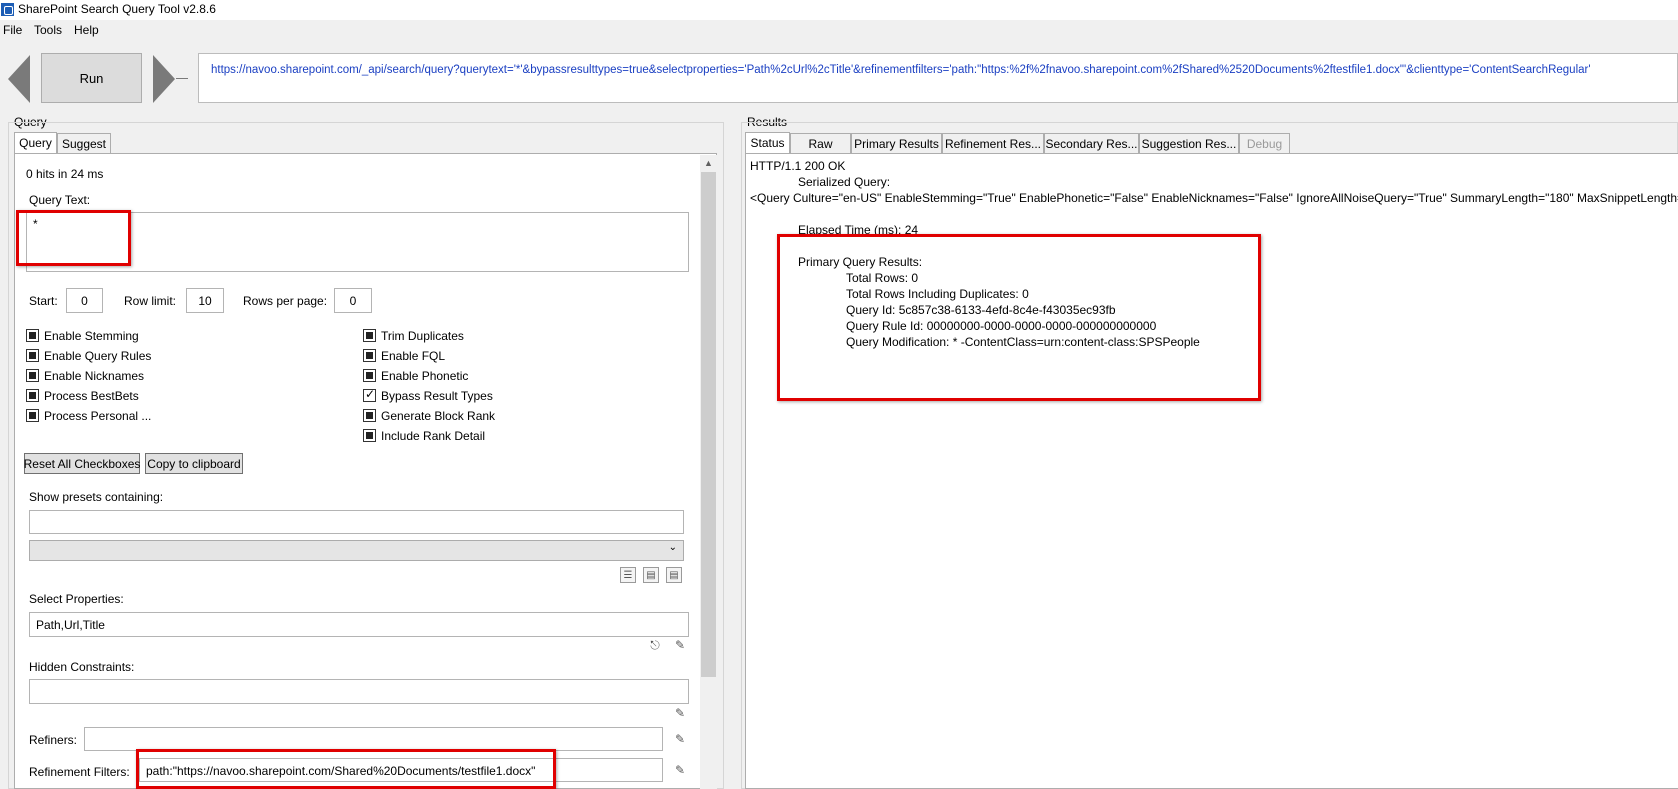 The image size is (1678, 789). Describe the element at coordinates (798, 166) in the screenshot. I see `http-status-line: HTTP/1.1 200 OK` at that location.